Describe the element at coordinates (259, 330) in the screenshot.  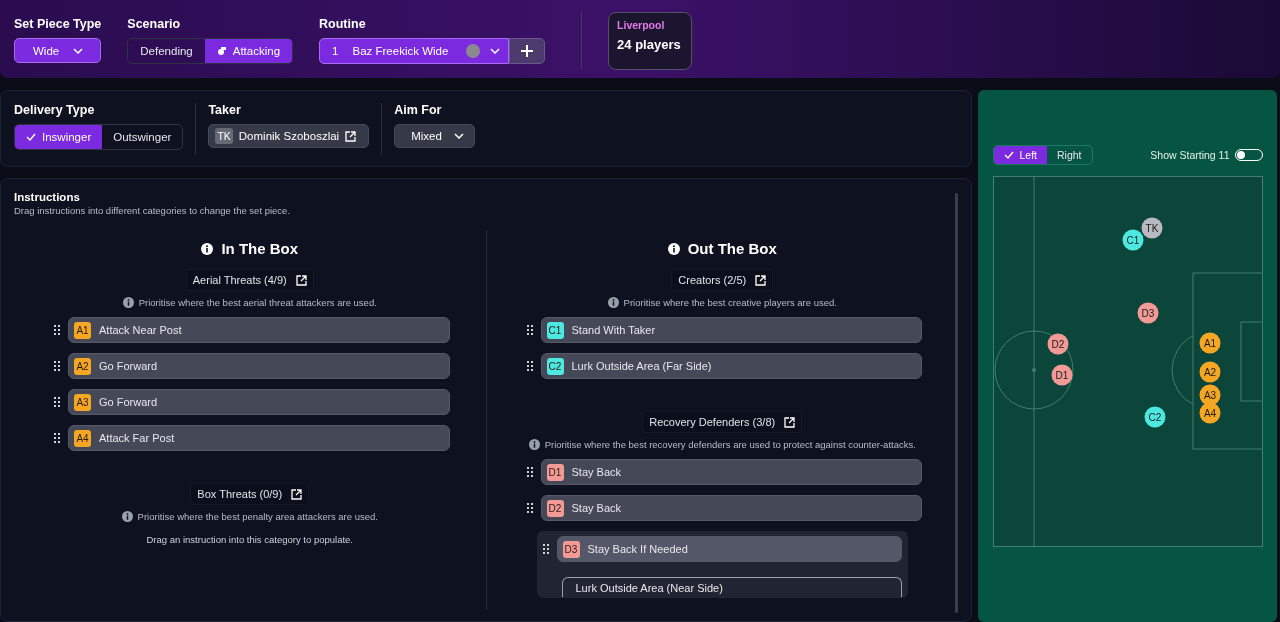
I see `instruction-item: A1 Attack Near Post` at that location.